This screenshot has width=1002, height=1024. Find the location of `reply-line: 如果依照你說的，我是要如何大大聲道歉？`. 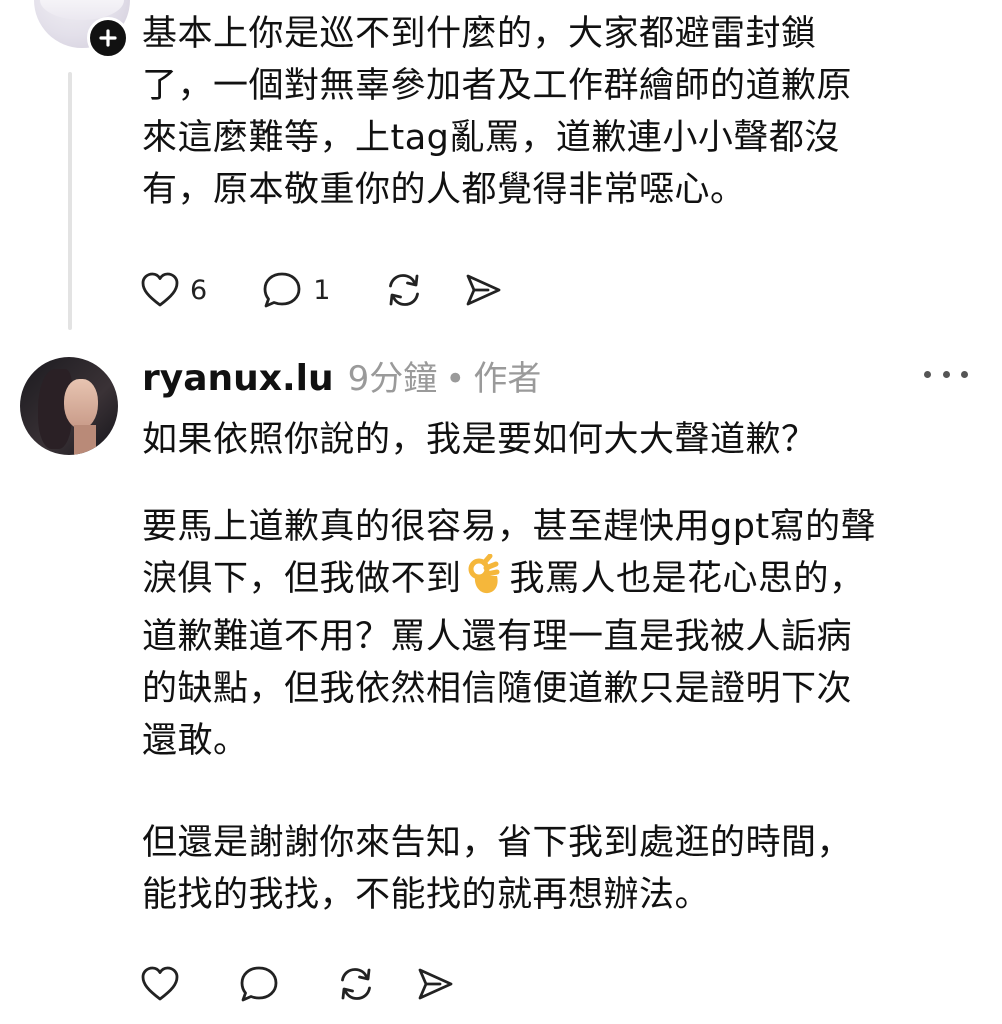

reply-line: 如果依照你說的，我是要如何大大聲道歉？ is located at coordinates (479, 440).